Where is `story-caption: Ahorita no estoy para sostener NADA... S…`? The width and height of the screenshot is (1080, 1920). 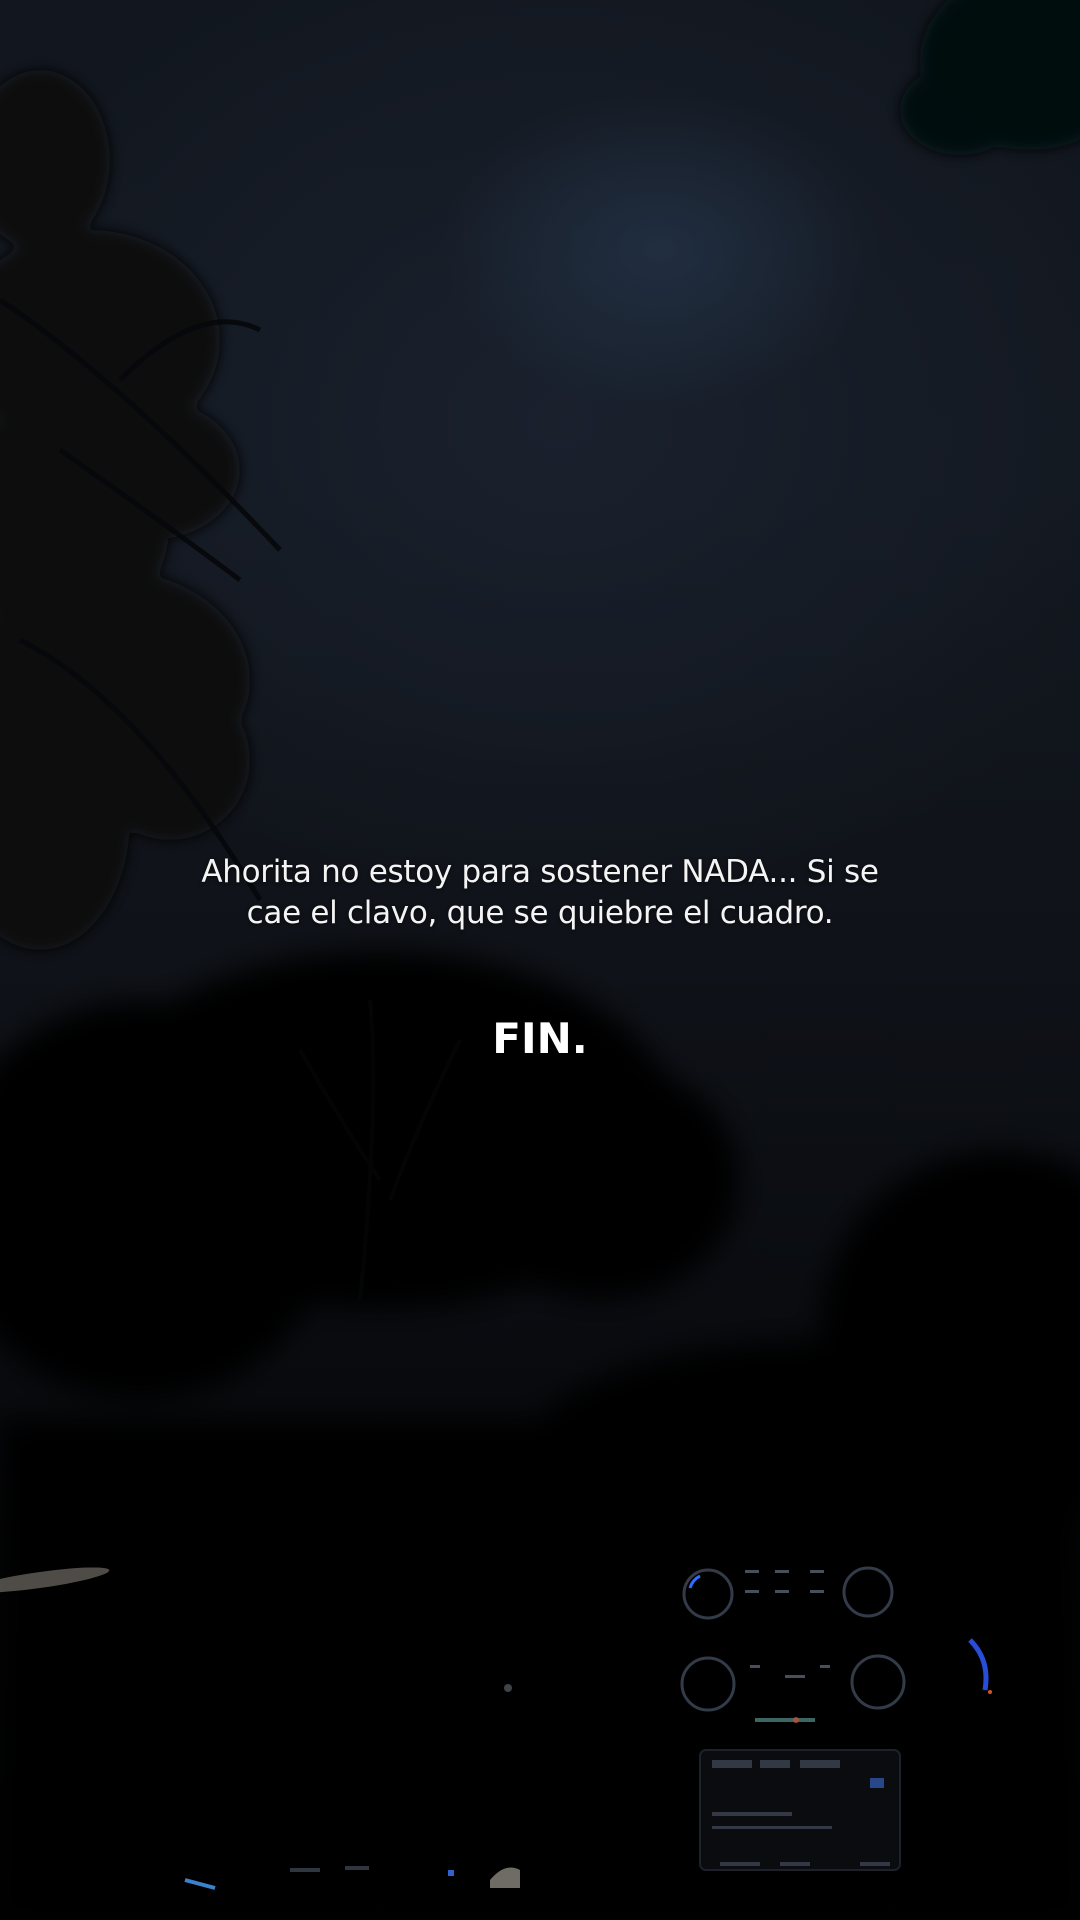
story-caption: Ahorita no estoy para sostener NADA... S… is located at coordinates (540, 892).